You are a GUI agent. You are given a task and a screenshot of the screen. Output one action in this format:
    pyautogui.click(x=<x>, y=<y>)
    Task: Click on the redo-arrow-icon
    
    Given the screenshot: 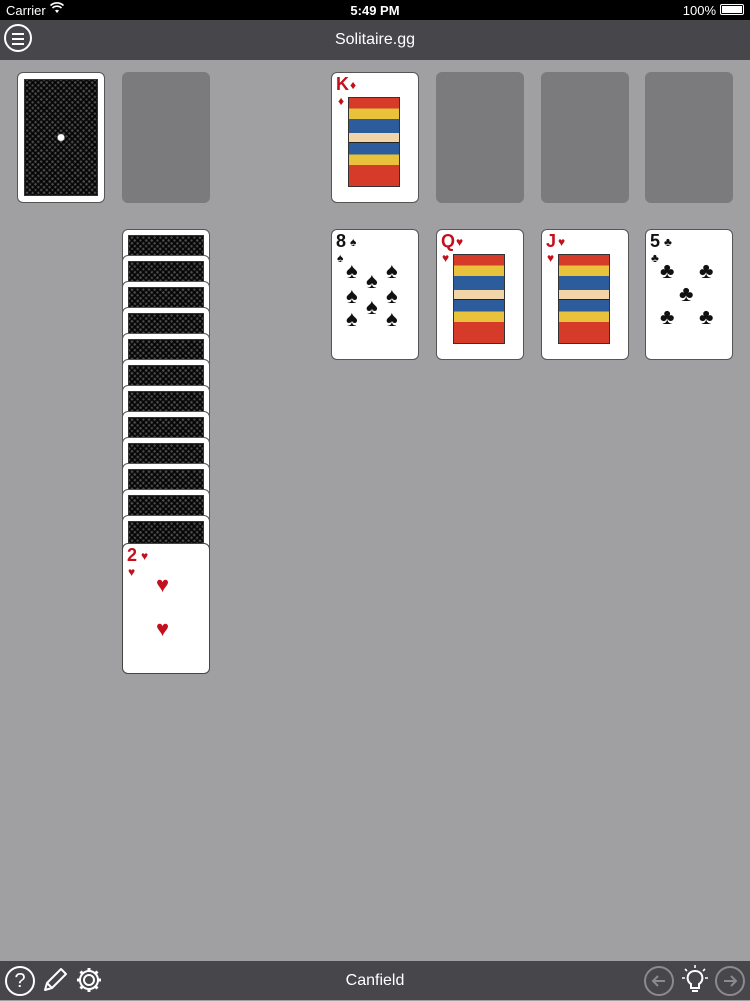 What is the action you would take?
    pyautogui.click(x=730, y=981)
    